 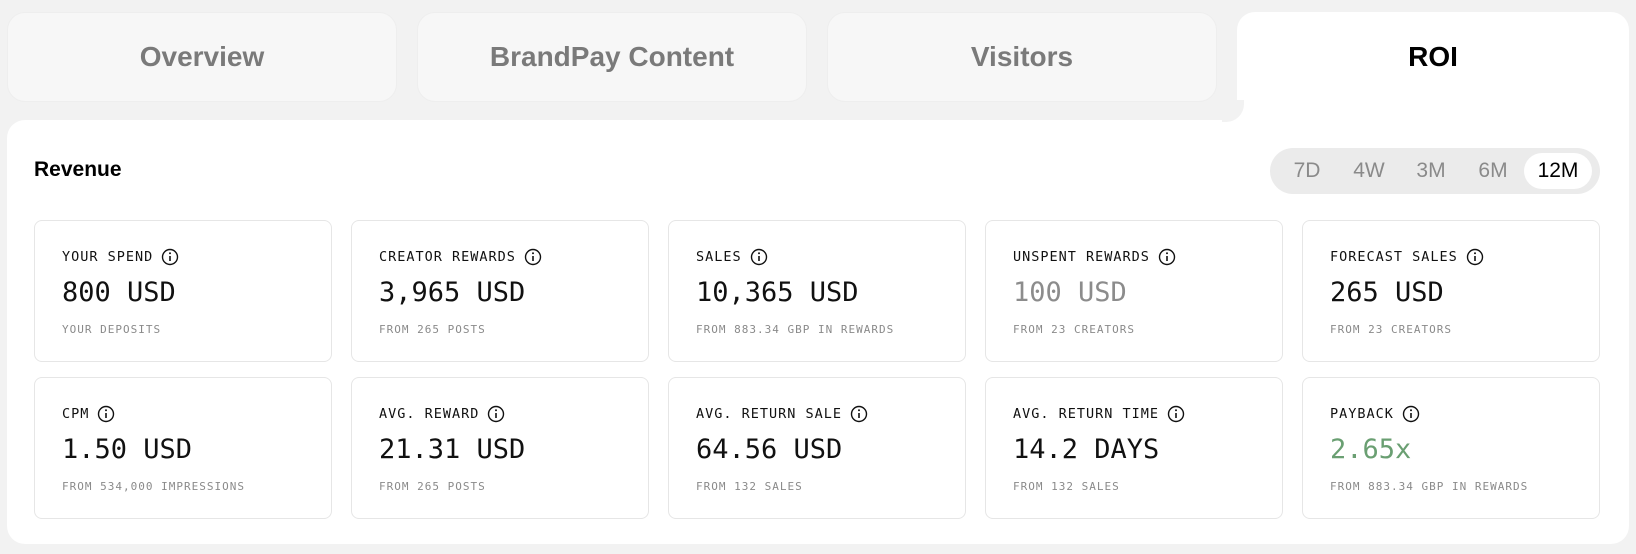 I want to click on stat-label: SALES, so click(x=732, y=257).